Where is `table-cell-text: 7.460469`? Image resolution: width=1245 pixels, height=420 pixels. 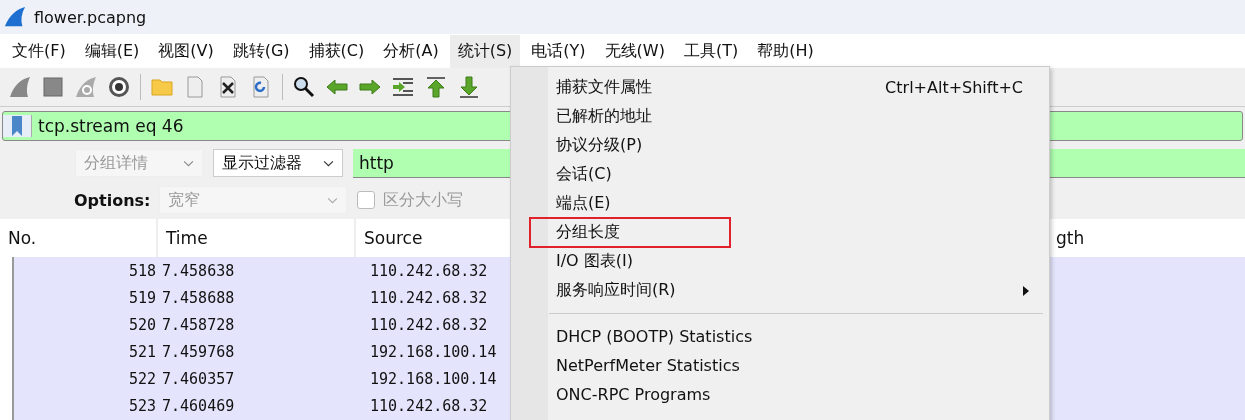 table-cell-text: 7.460469 is located at coordinates (198, 405).